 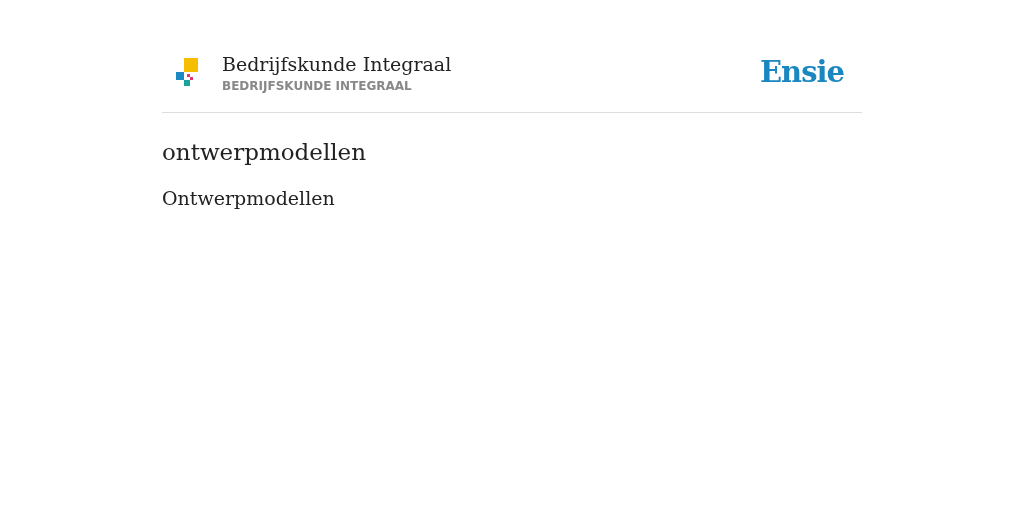 I want to click on logo-icon, so click(x=186, y=72).